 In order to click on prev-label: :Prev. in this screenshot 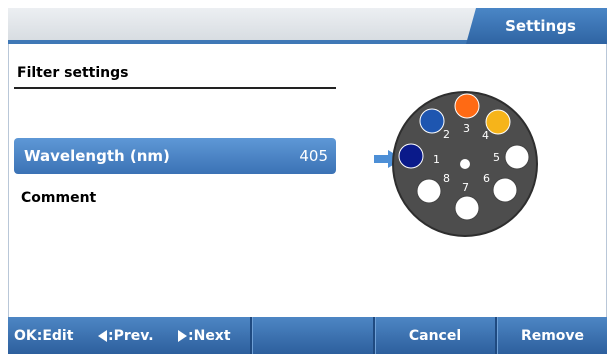, I will do `click(131, 335)`.